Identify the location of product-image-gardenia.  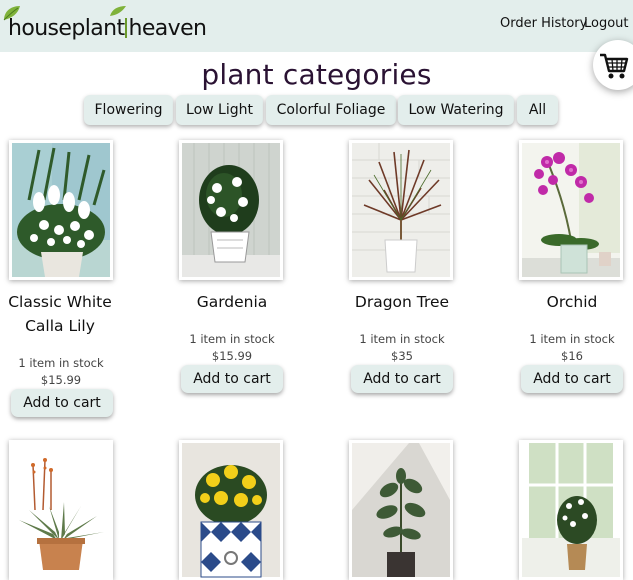
(231, 210).